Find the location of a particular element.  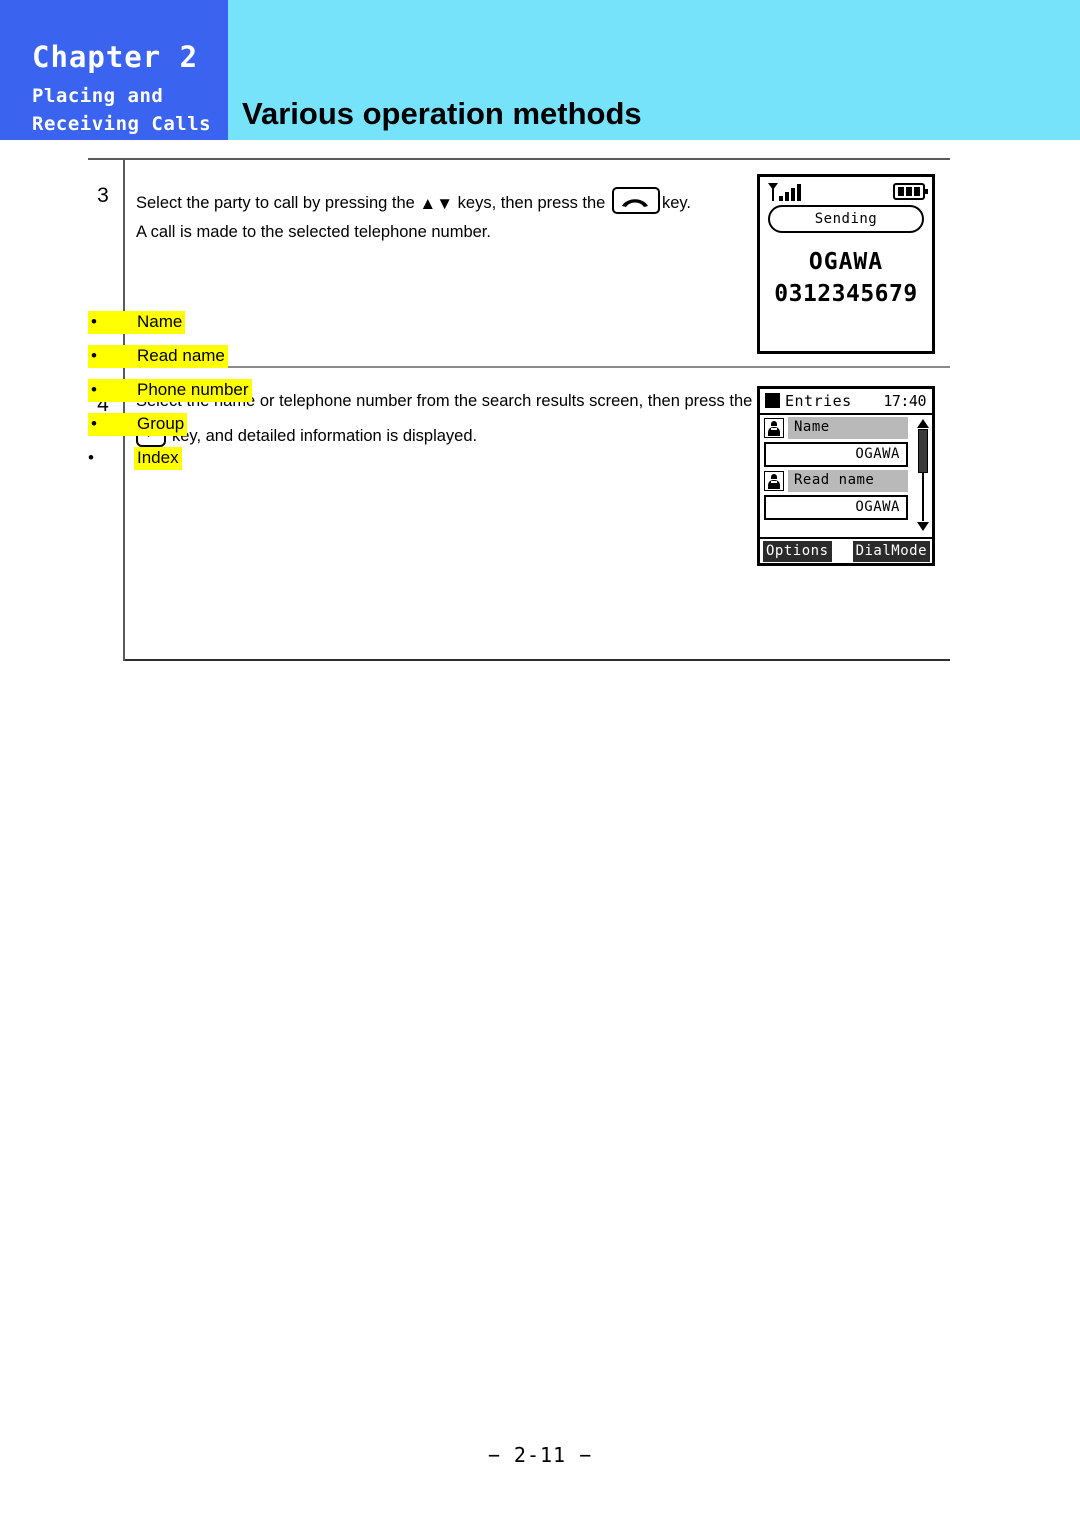

softkey-dialmode: DialMode is located at coordinates (891, 551).